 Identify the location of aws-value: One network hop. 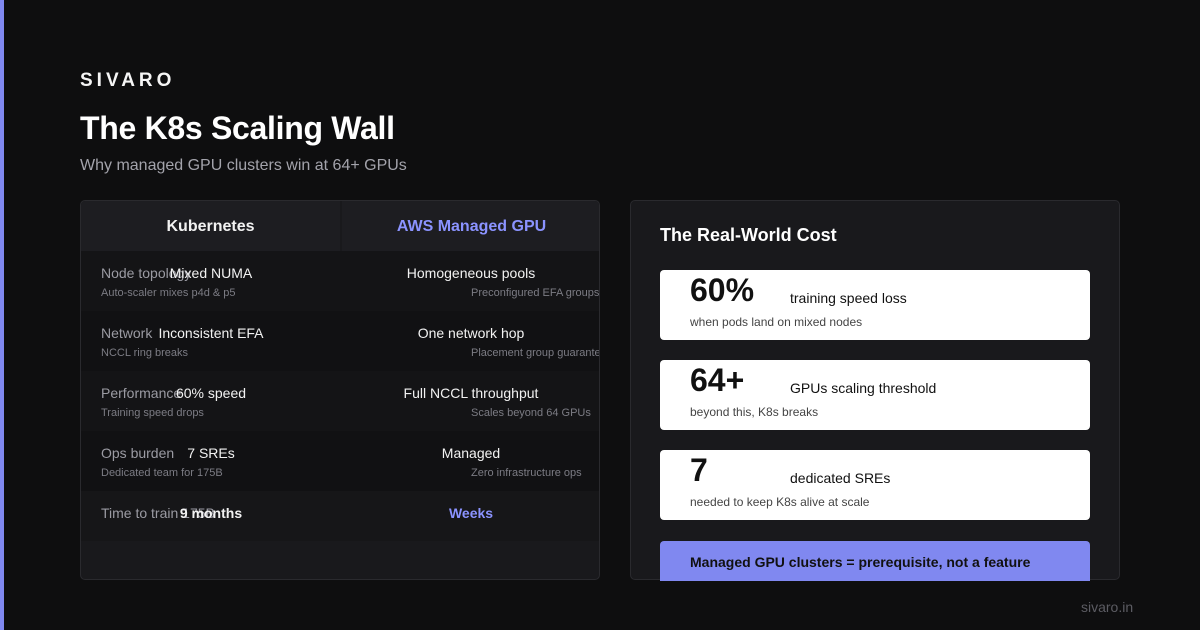
(471, 333).